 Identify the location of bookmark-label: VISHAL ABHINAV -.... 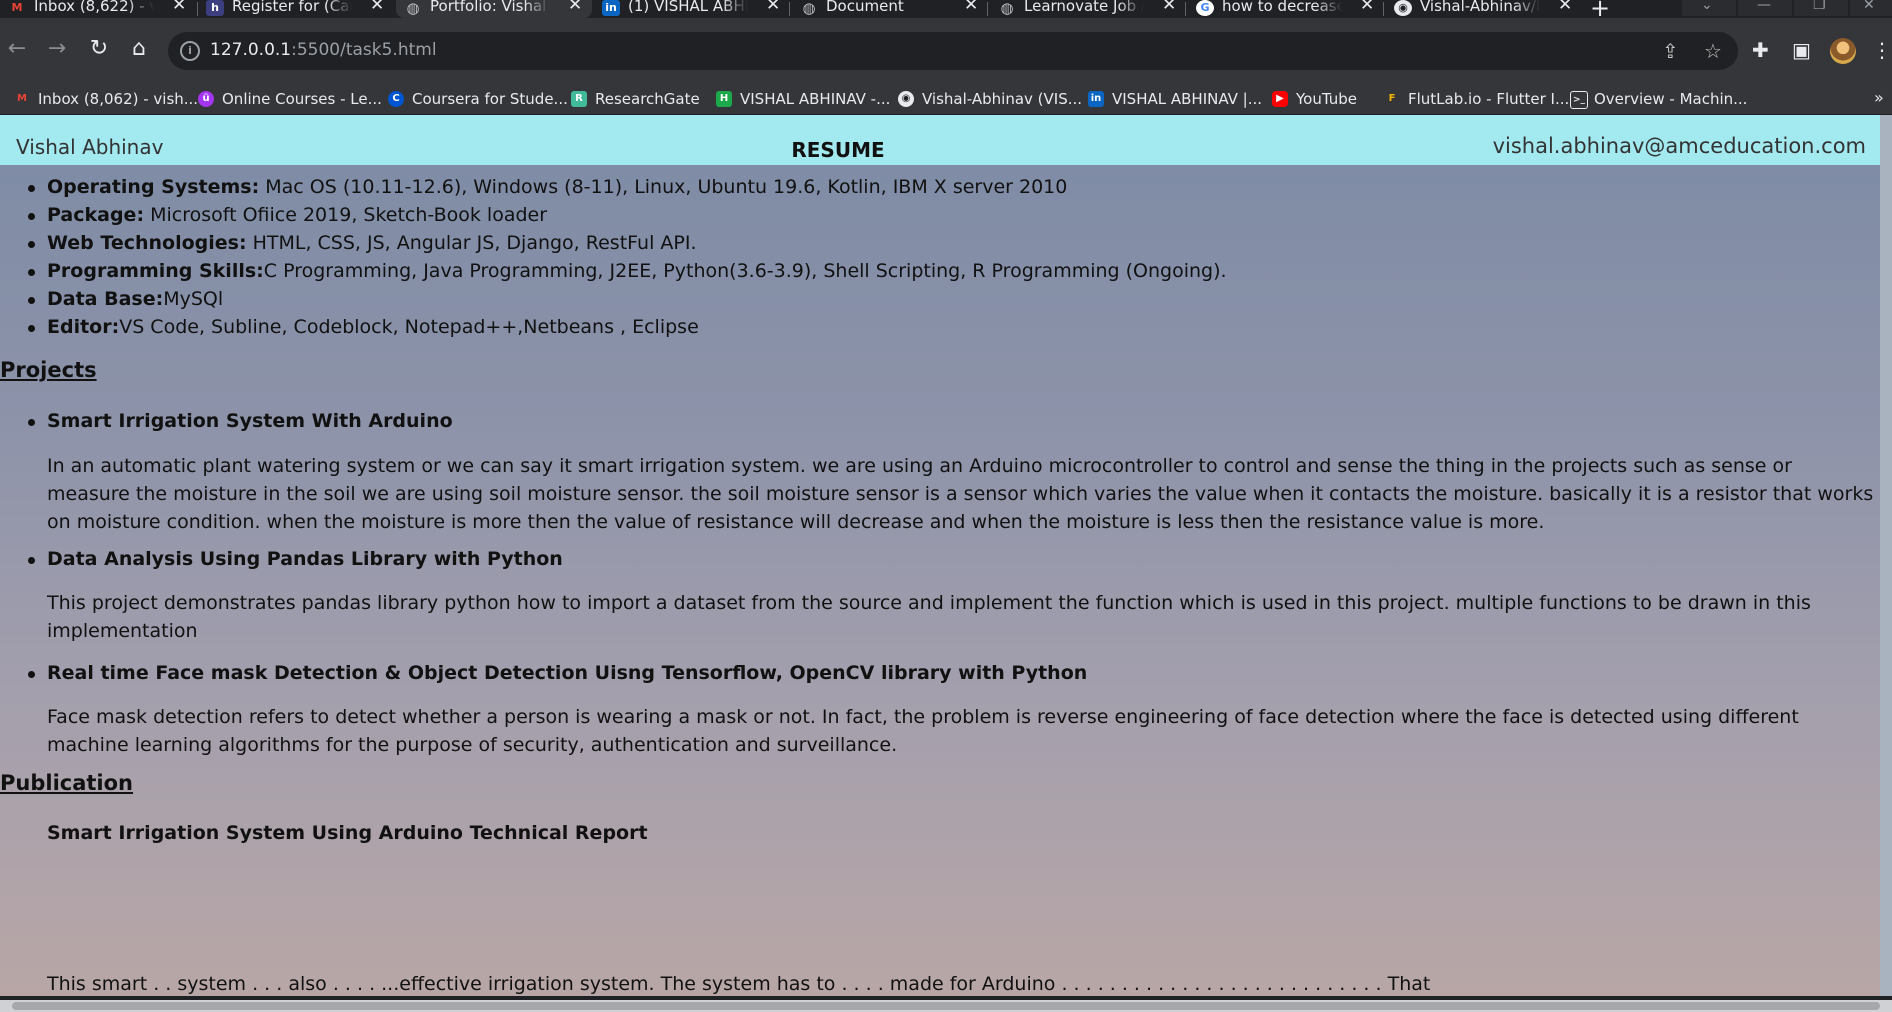
(815, 99).